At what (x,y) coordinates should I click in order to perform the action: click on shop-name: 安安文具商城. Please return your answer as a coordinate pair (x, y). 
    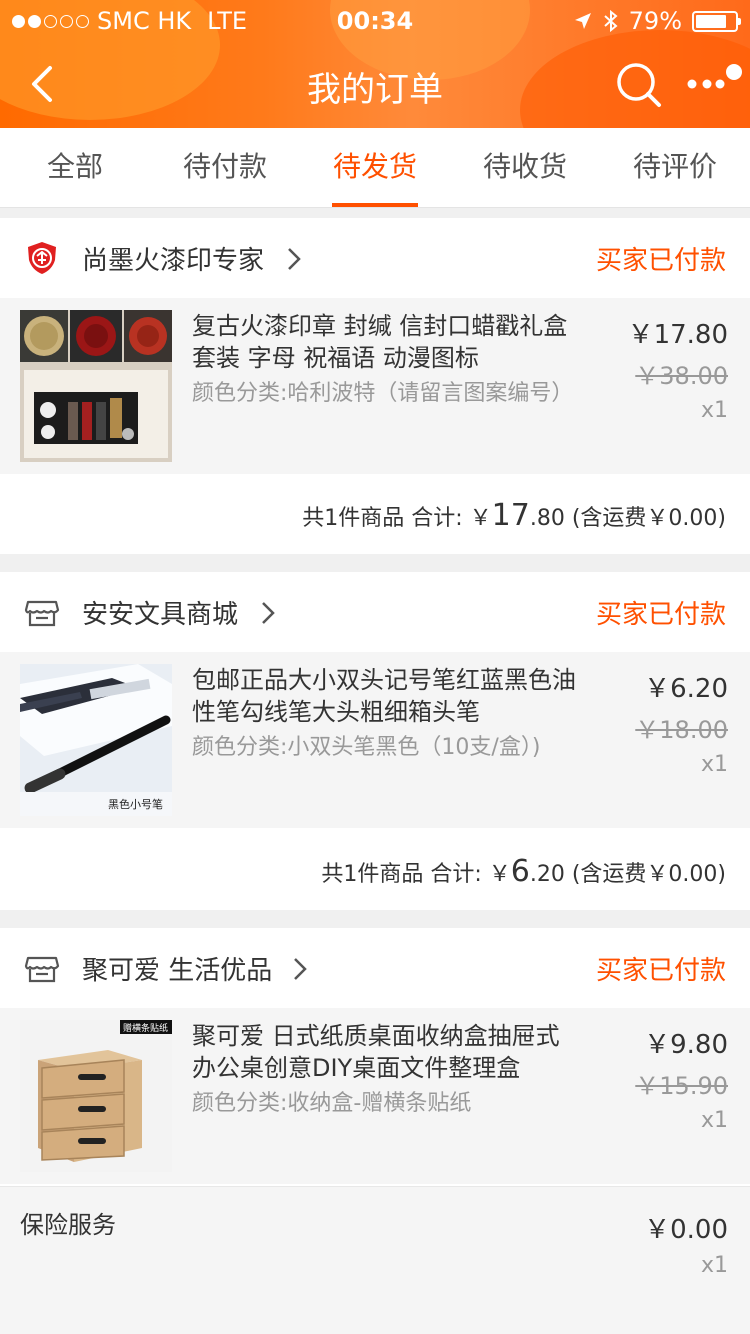
    Looking at the image, I should click on (160, 612).